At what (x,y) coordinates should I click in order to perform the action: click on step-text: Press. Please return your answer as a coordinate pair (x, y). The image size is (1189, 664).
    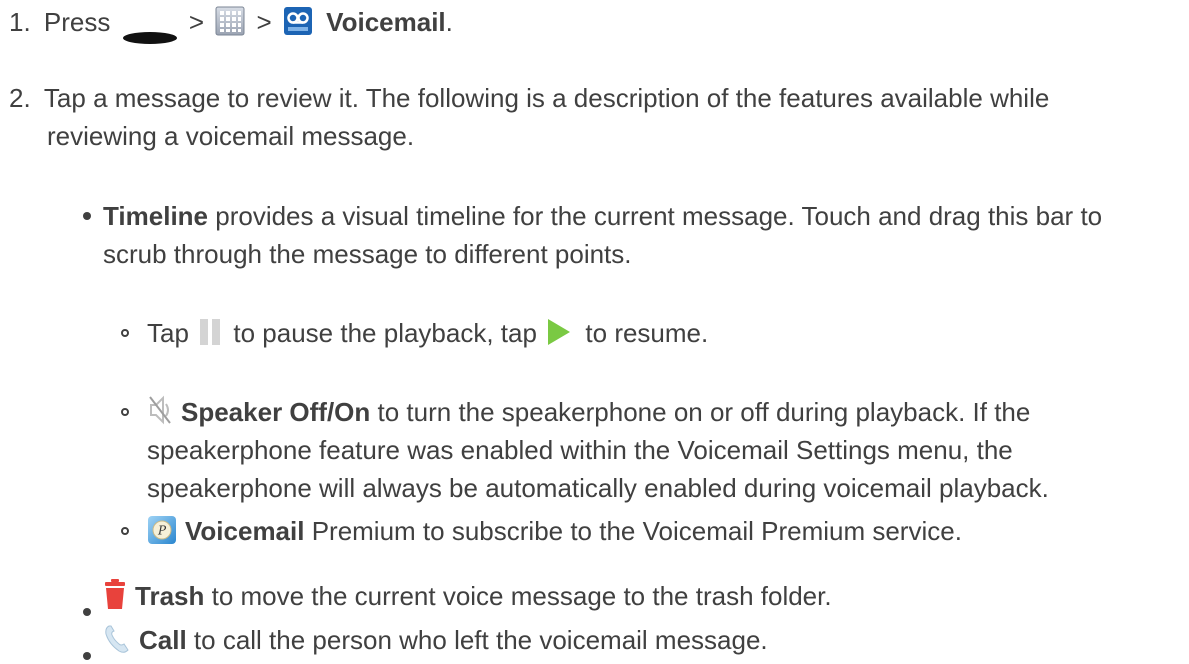
    Looking at the image, I should click on (77, 22).